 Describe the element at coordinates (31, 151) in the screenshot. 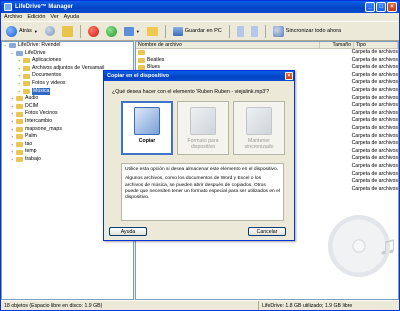

I see `tree-item-label: temp` at that location.